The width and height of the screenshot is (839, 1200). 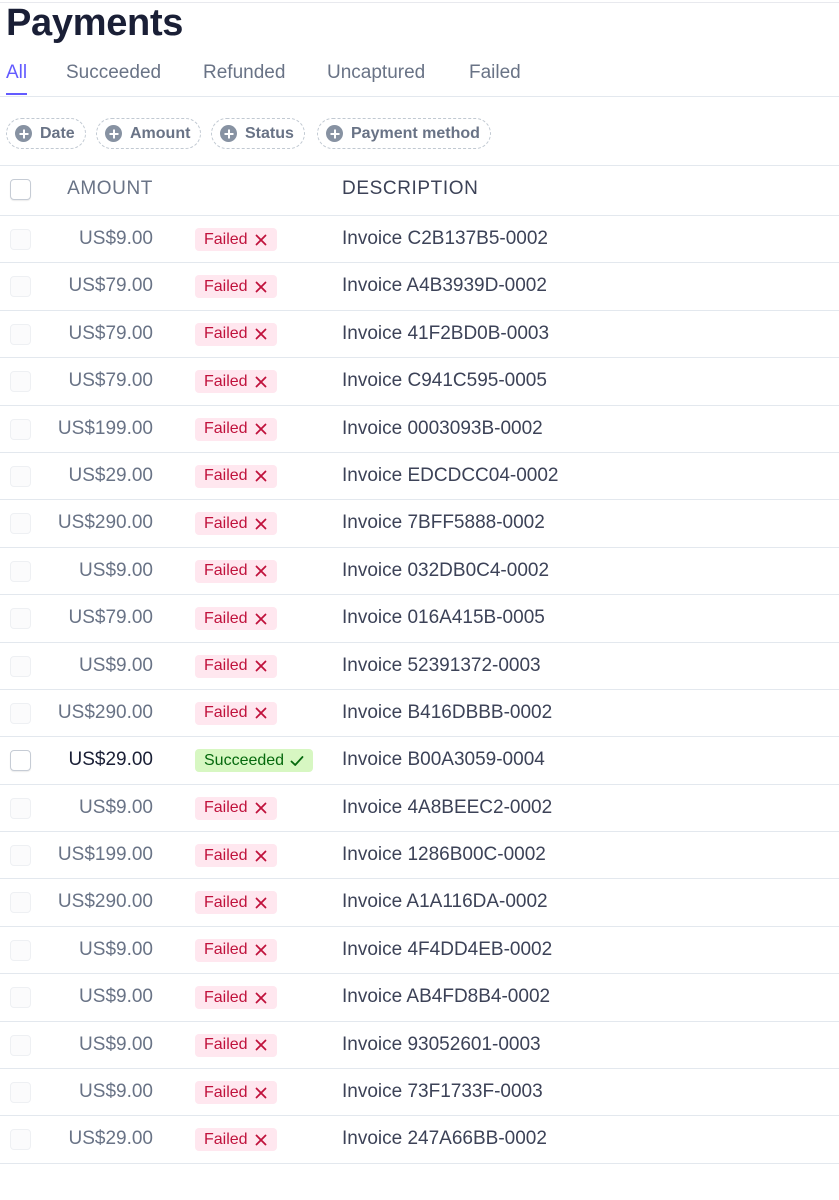 I want to click on table-row: US$29.00 Failed Invoice EDCDCC04-0002, so click(x=419, y=477).